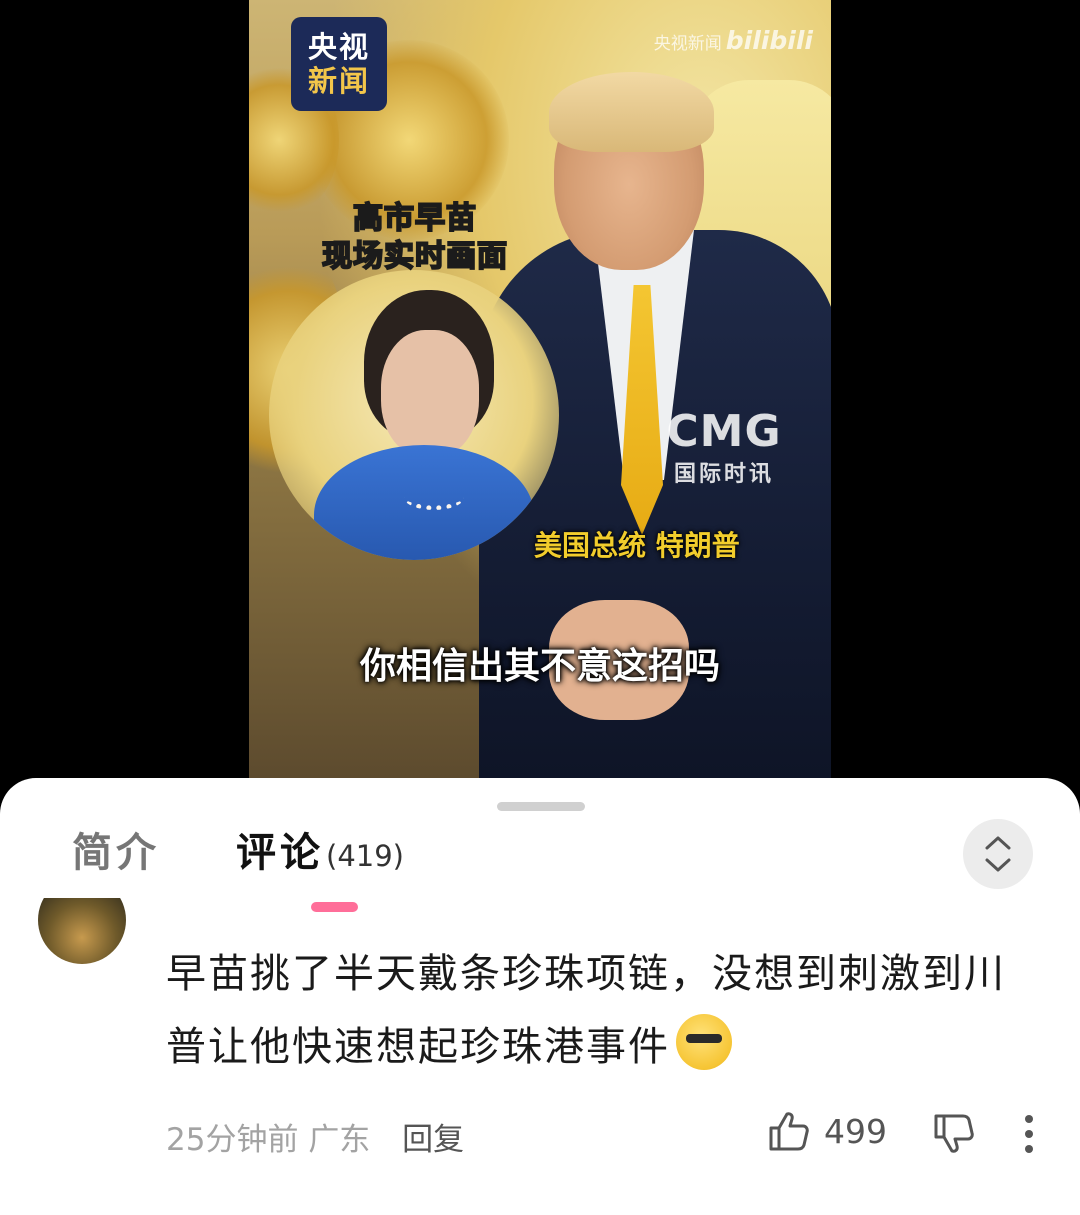 Image resolution: width=1080 pixels, height=1215 pixels. I want to click on comment-meta: 25分钟前 广东 回复, so click(315, 1136).